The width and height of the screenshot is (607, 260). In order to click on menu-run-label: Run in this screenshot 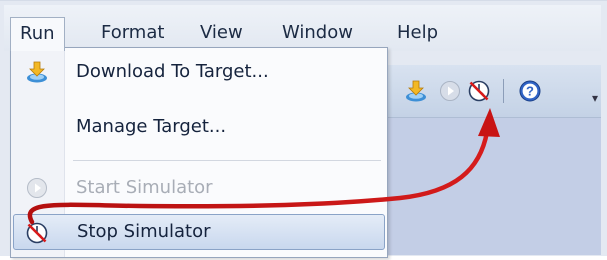, I will do `click(37, 33)`.